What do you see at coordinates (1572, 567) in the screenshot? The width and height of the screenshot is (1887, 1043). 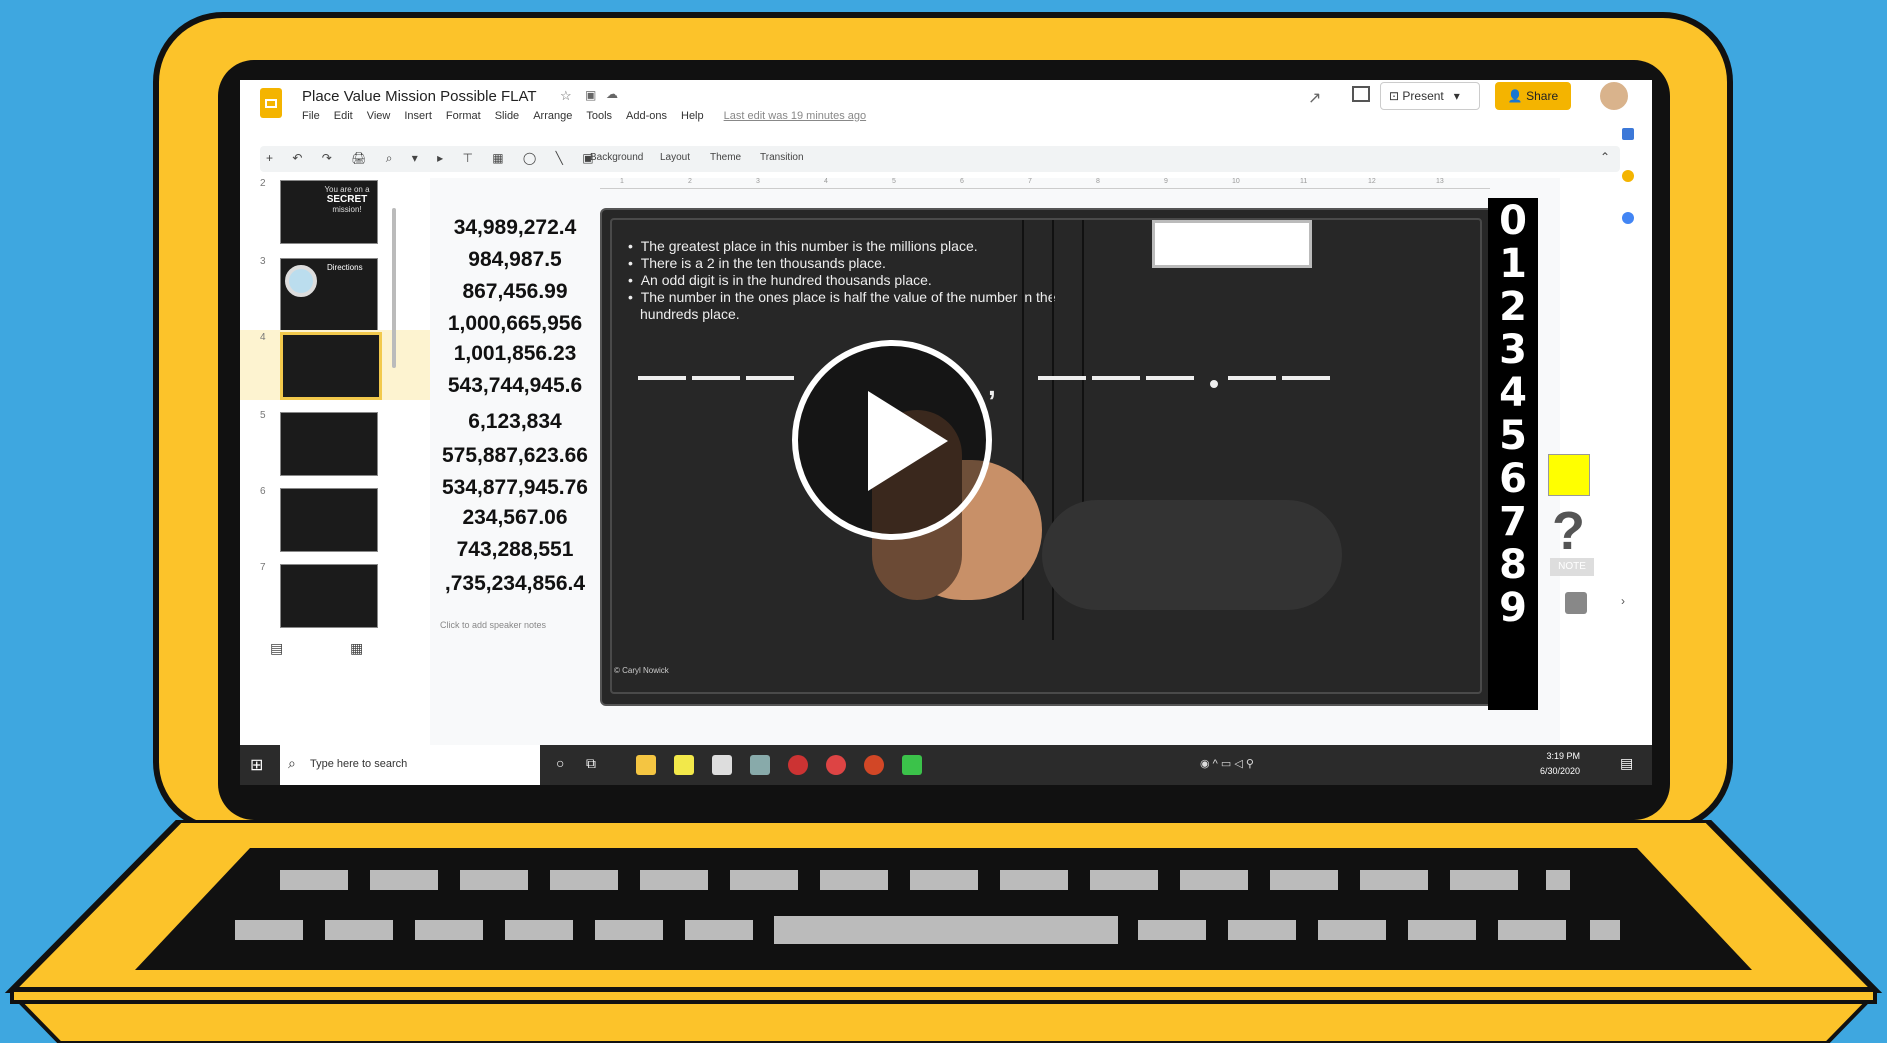 I see `note-label: NOTE` at bounding box center [1572, 567].